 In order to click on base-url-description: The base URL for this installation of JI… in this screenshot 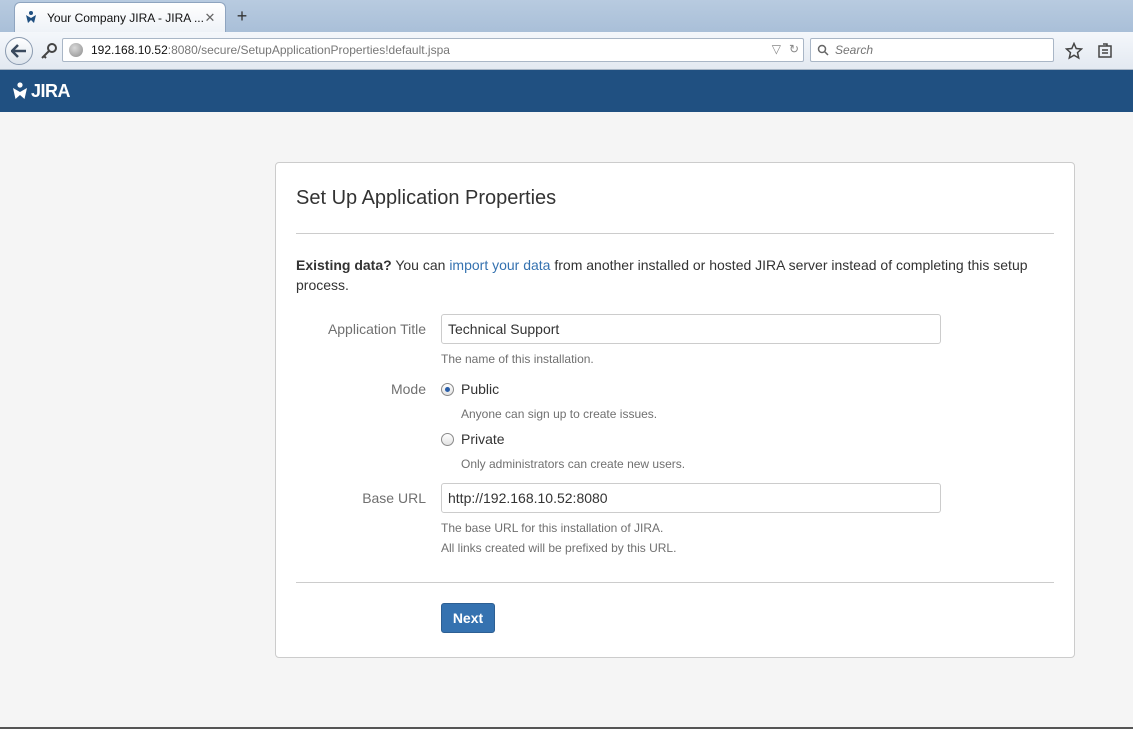, I will do `click(552, 528)`.